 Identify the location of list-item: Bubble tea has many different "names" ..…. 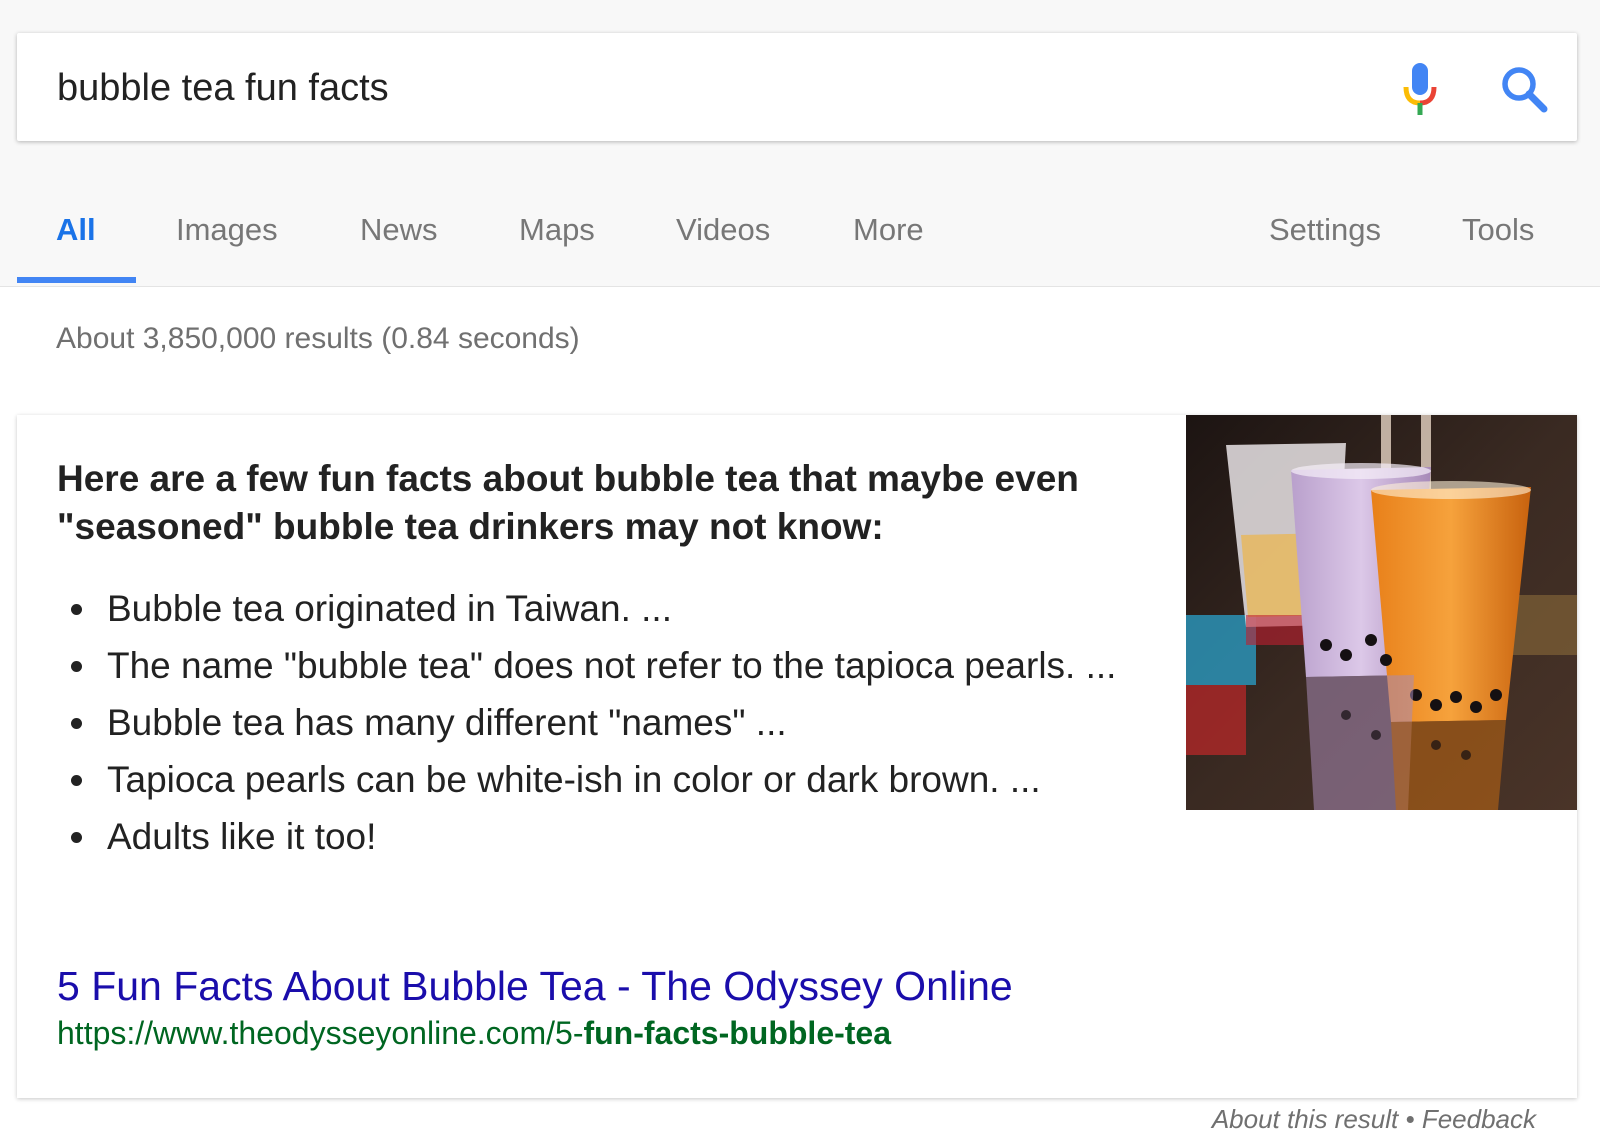
(607, 722).